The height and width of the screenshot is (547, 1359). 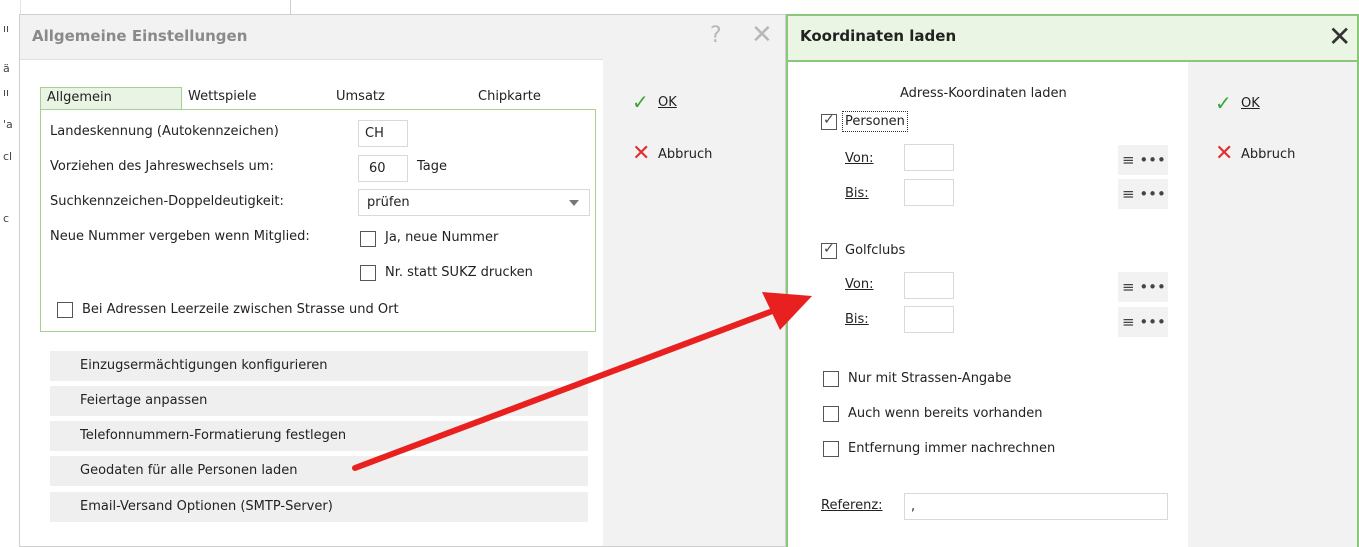 What do you see at coordinates (167, 201) in the screenshot?
I see `search-ambiguity-label: Suchkennzeichen-Doppeldeutigkeit:` at bounding box center [167, 201].